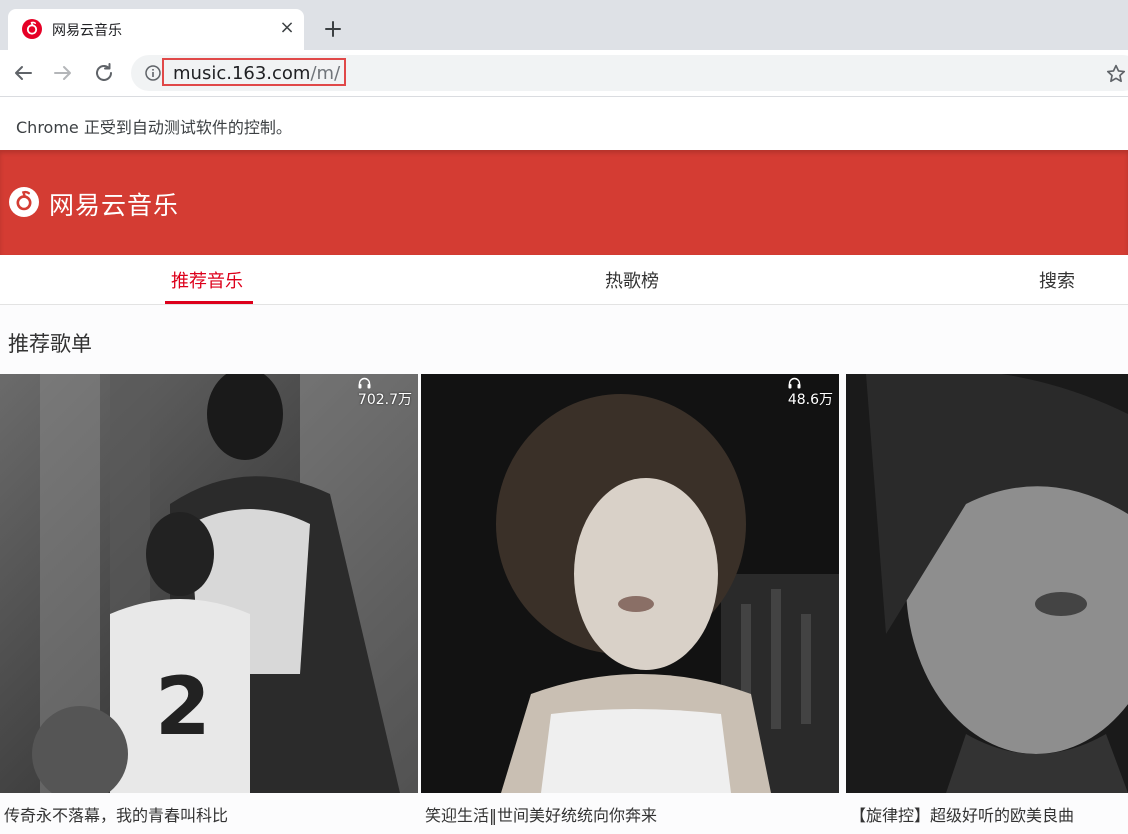 The image size is (1128, 834). What do you see at coordinates (153, 73) in the screenshot?
I see `site-info-icon` at bounding box center [153, 73].